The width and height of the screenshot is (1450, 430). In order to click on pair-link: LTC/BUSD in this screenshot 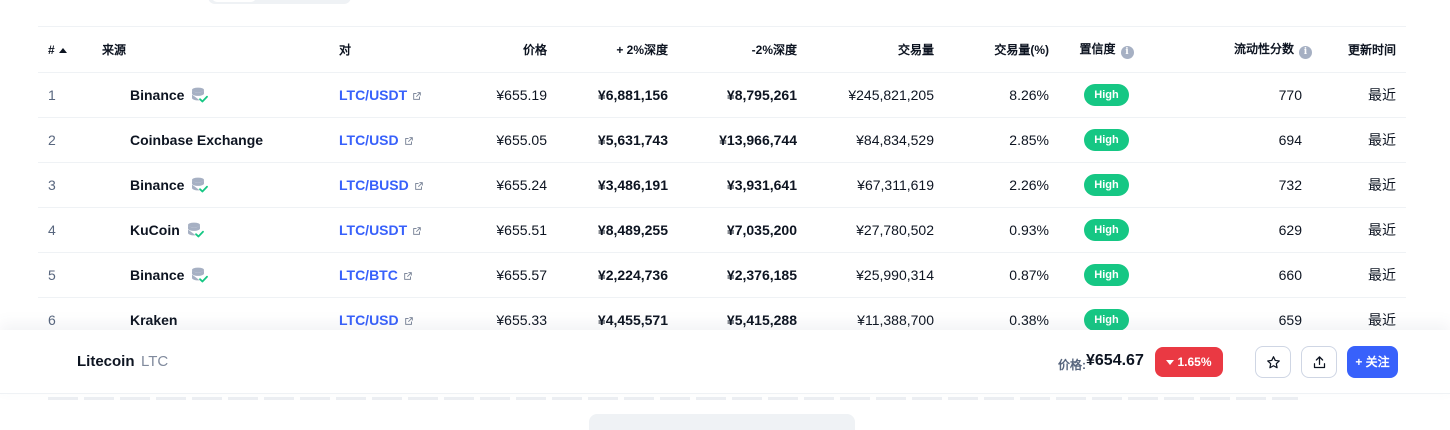, I will do `click(374, 185)`.